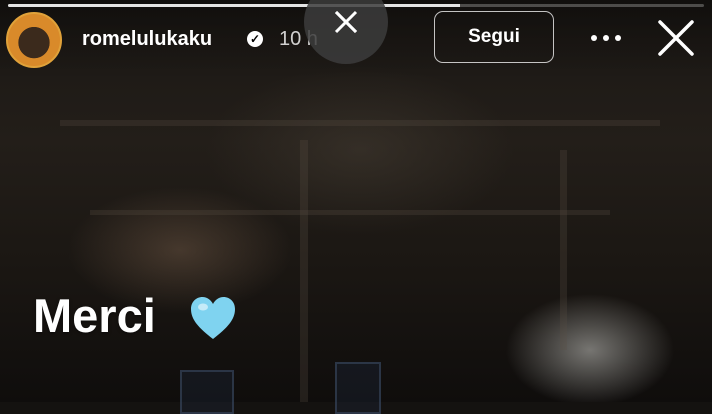 The image size is (712, 414). I want to click on follow-button: Segui, so click(494, 37).